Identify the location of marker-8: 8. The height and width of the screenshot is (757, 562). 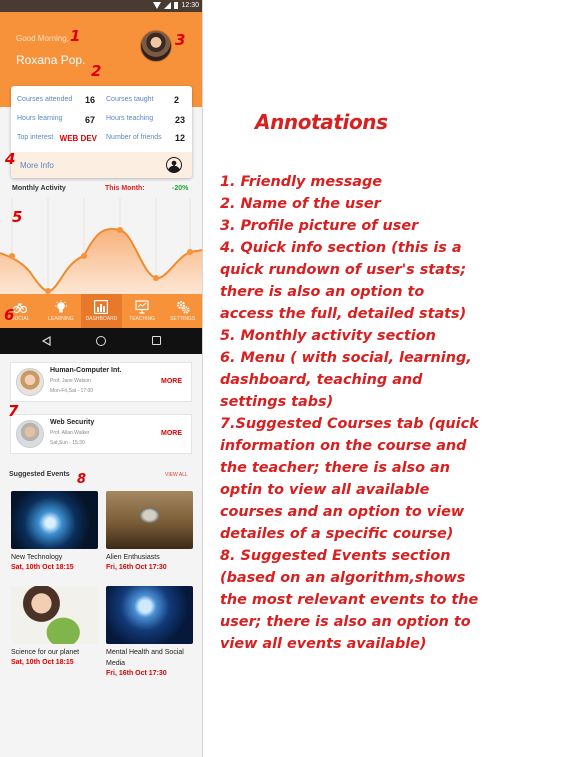
(82, 479).